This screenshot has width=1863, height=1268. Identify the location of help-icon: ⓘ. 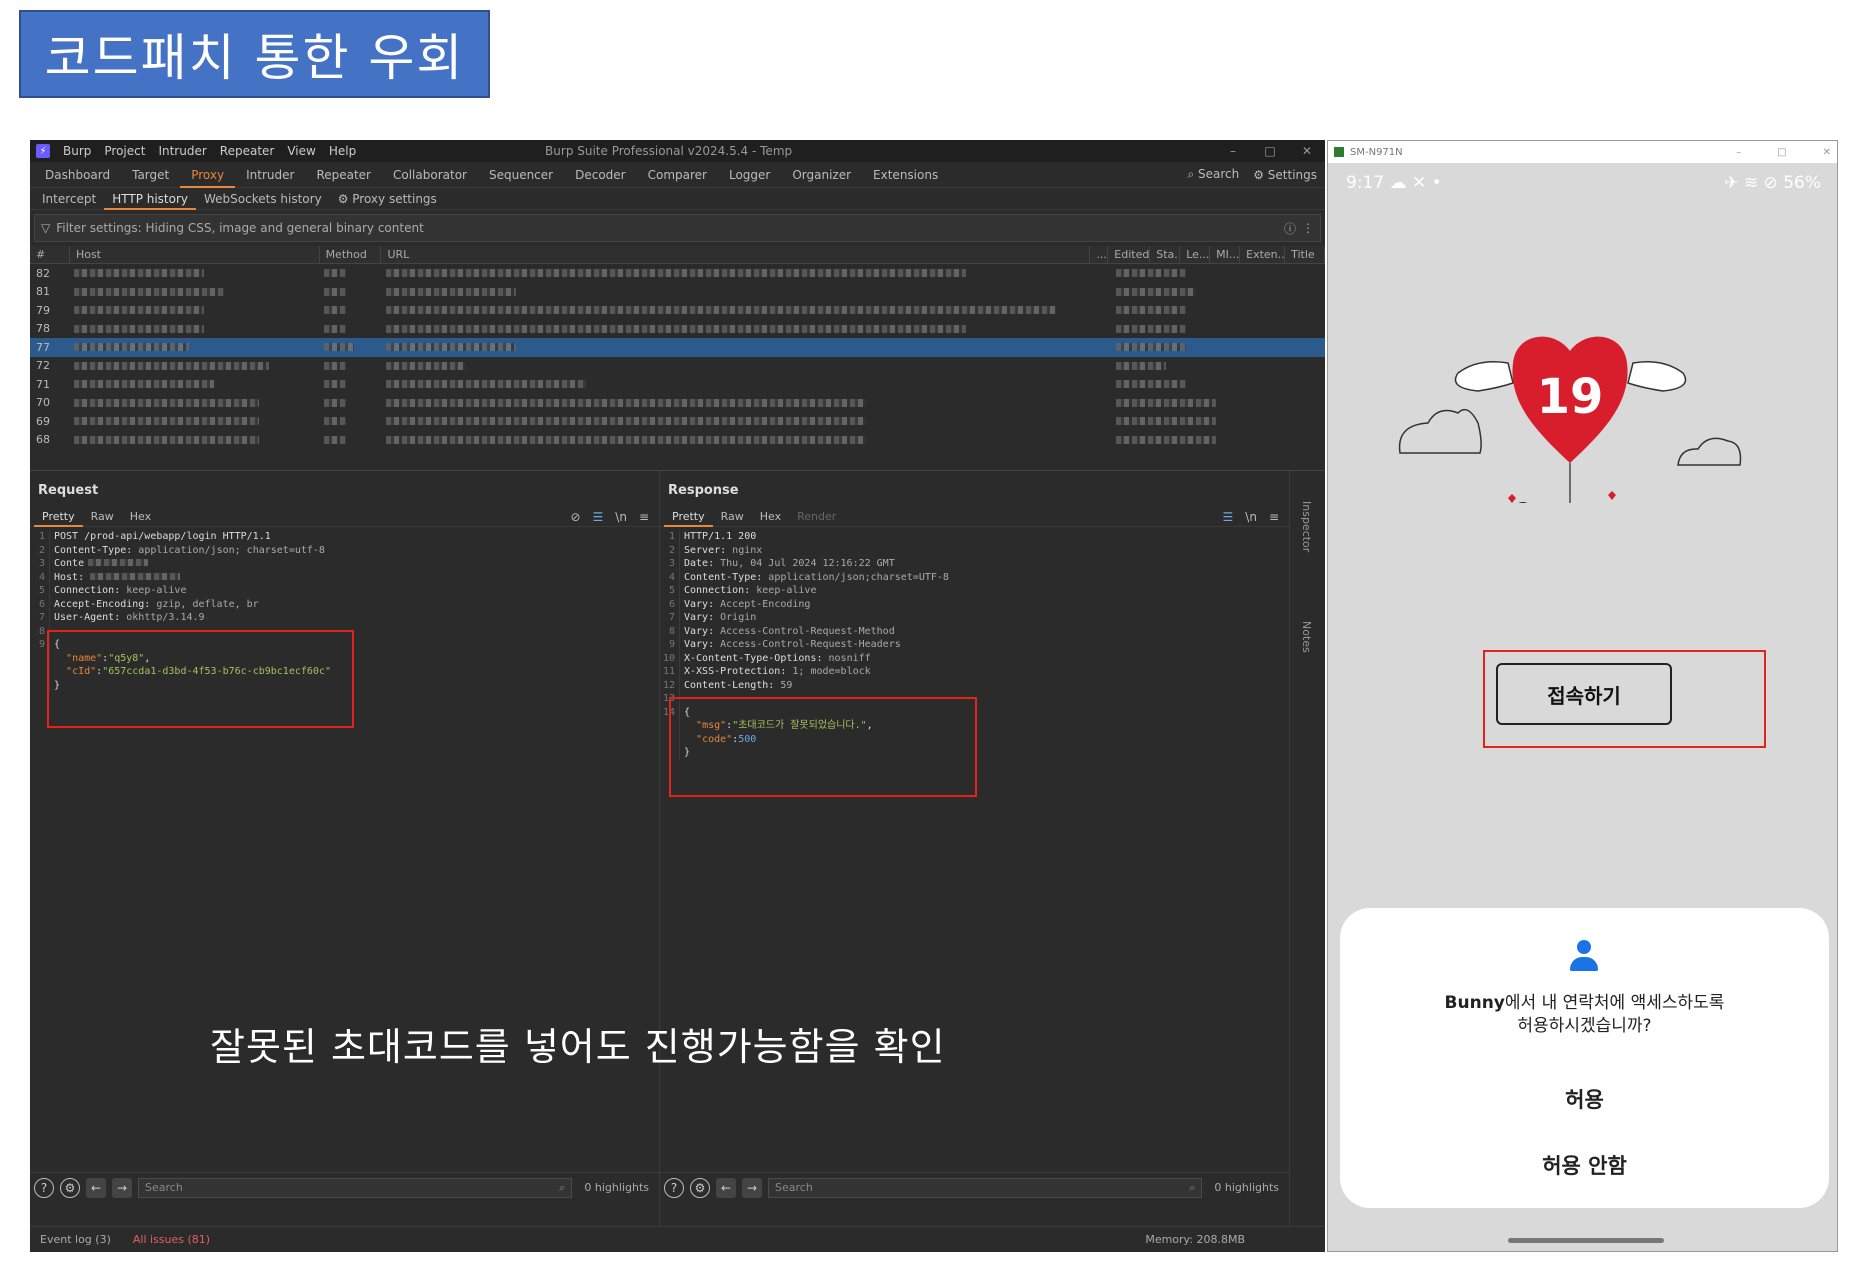
(1290, 228).